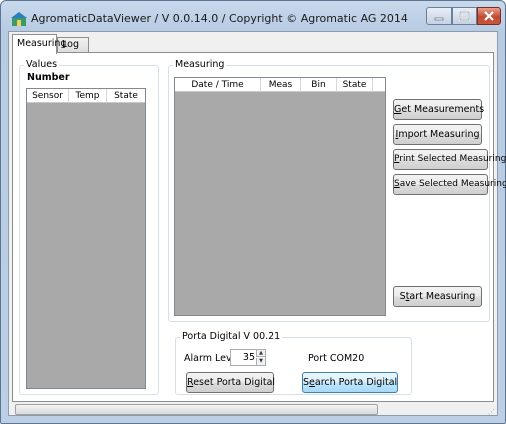 Image resolution: width=506 pixels, height=424 pixels. I want to click on column-header-temp: Temp, so click(88, 96).